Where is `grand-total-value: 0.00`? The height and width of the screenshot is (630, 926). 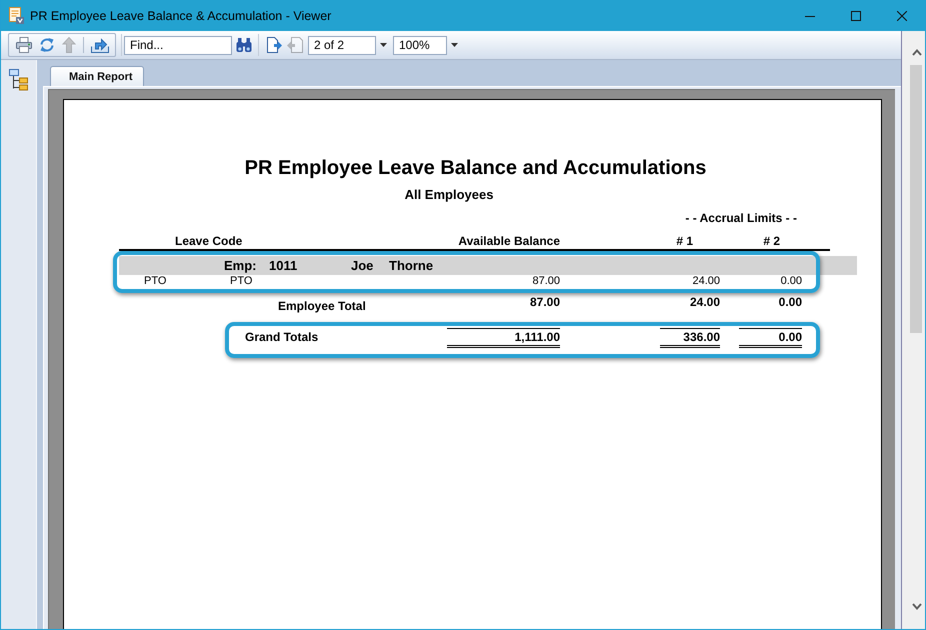 grand-total-value: 0.00 is located at coordinates (770, 338).